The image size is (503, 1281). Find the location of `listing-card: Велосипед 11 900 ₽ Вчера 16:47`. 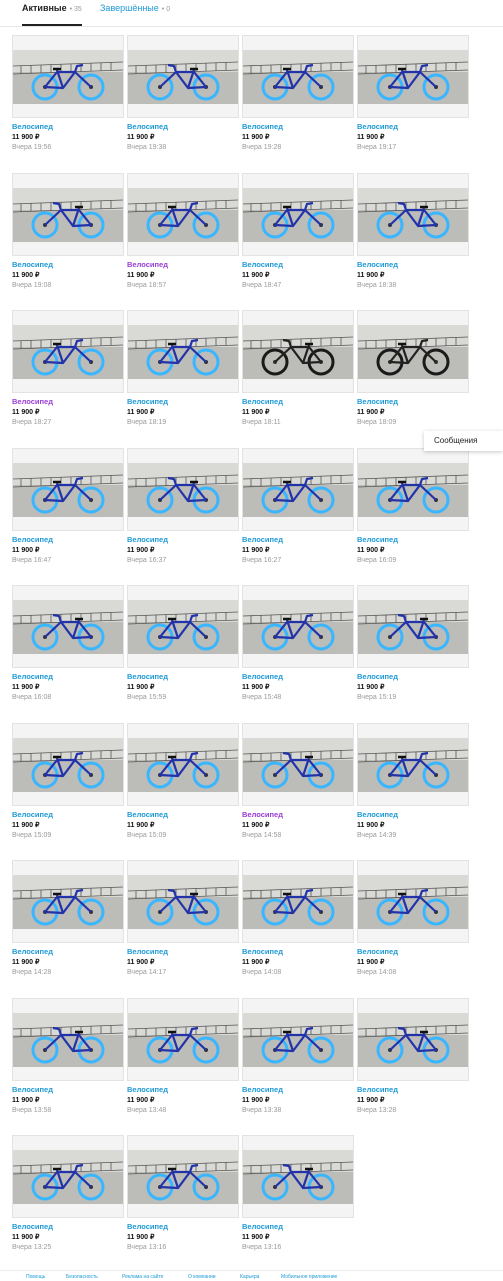

listing-card: Велосипед 11 900 ₽ Вчера 16:47 is located at coordinates (68, 511).